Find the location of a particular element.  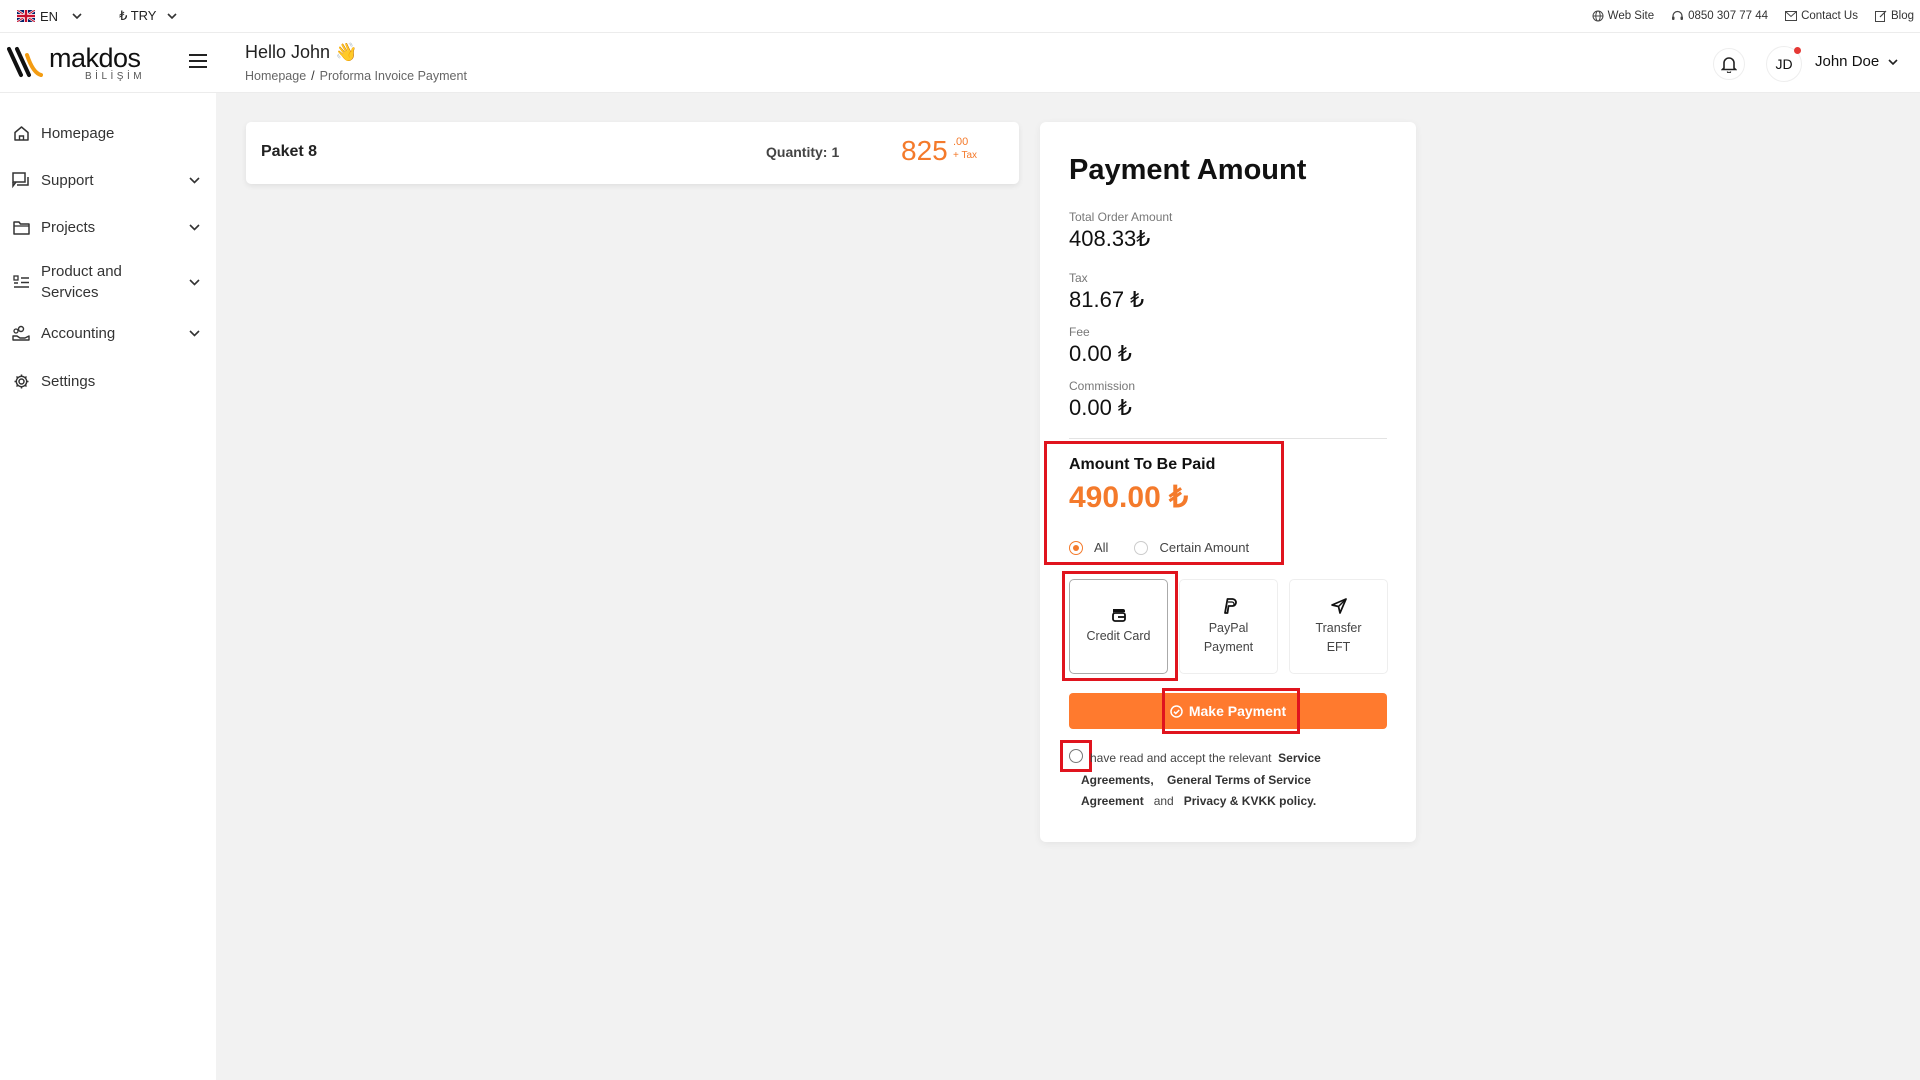

commission-label: Commission is located at coordinates (1102, 386).